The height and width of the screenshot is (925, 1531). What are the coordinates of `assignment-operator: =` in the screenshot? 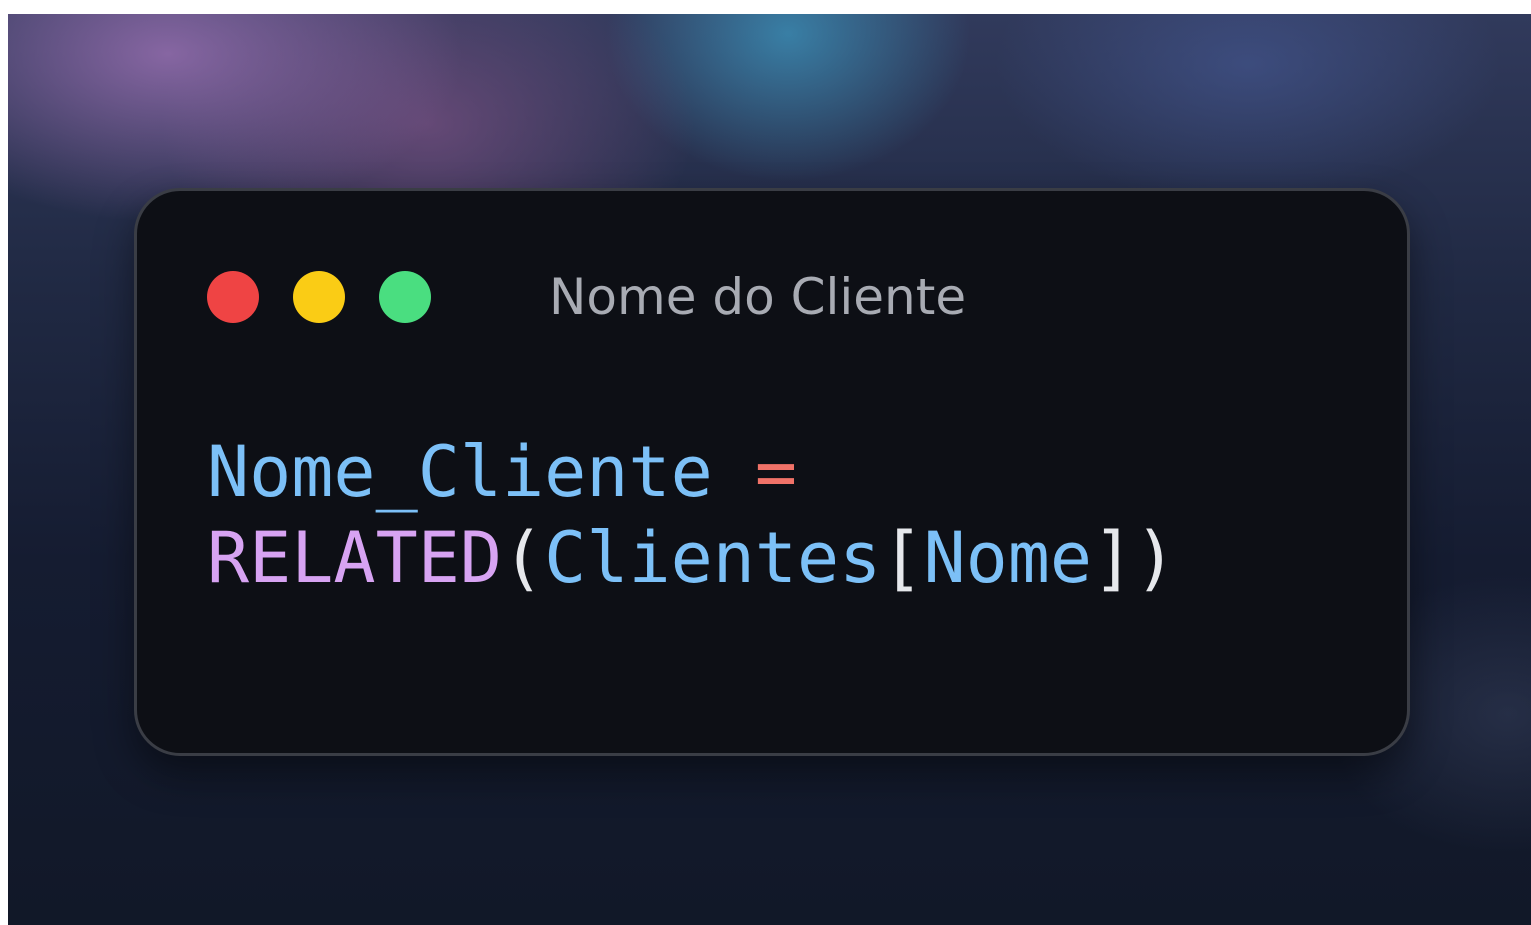 It's located at (776, 472).